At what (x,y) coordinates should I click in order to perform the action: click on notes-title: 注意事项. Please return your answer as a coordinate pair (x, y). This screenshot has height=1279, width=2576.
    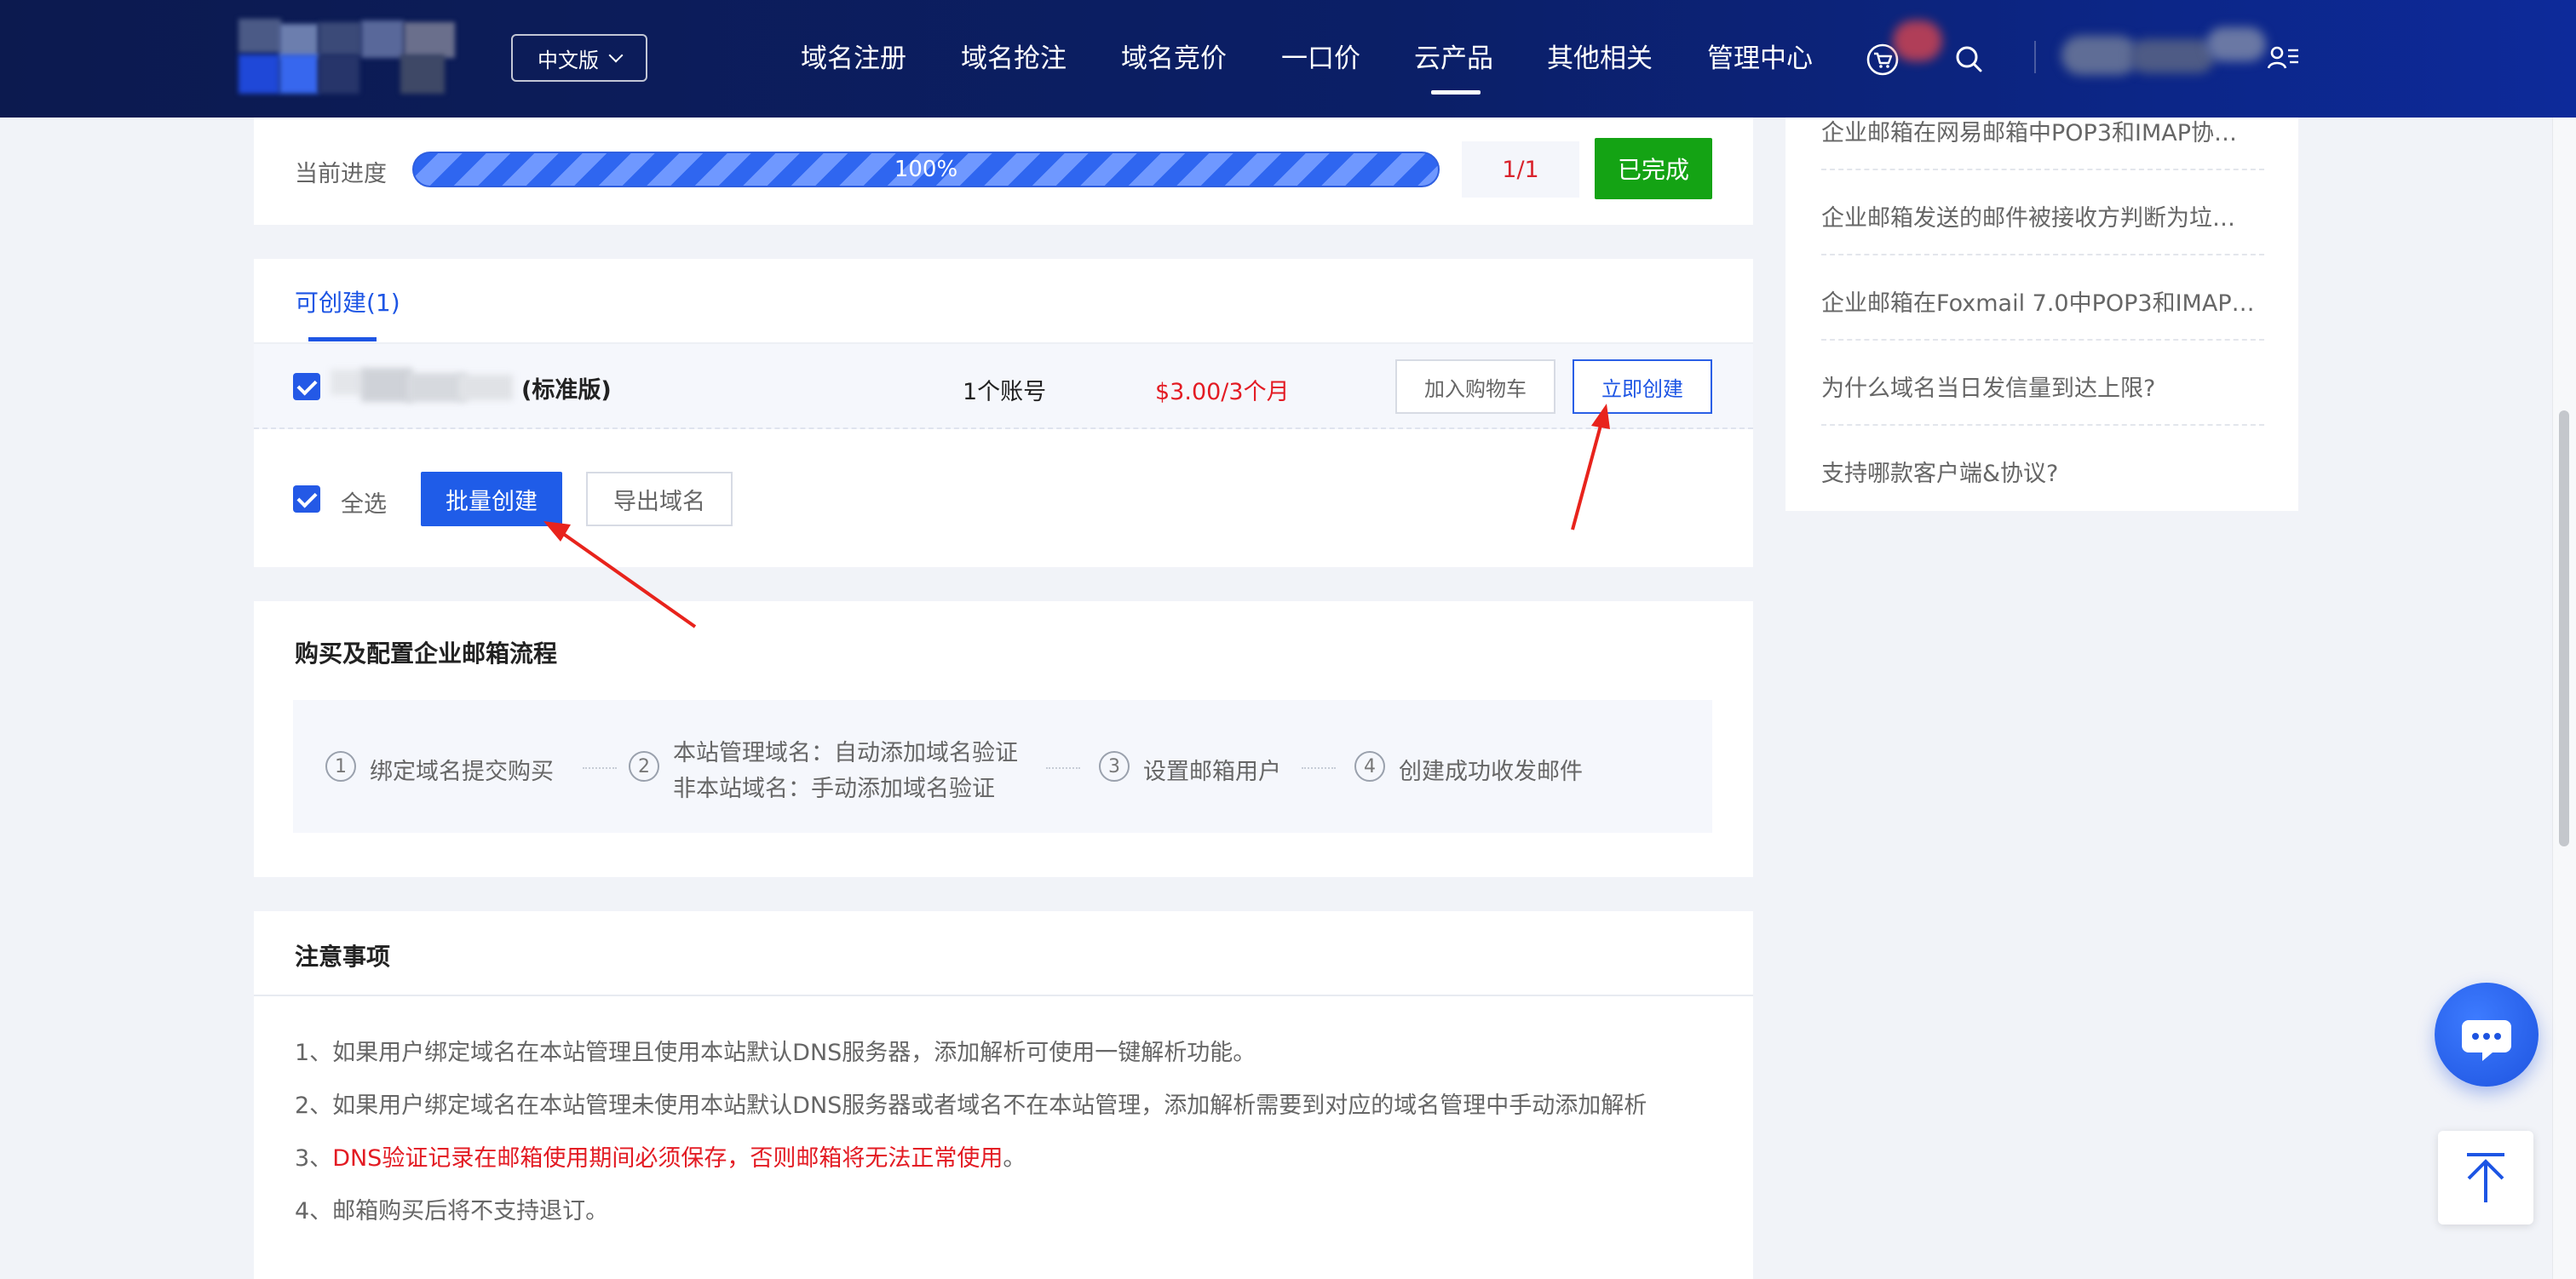
    Looking at the image, I should click on (343, 957).